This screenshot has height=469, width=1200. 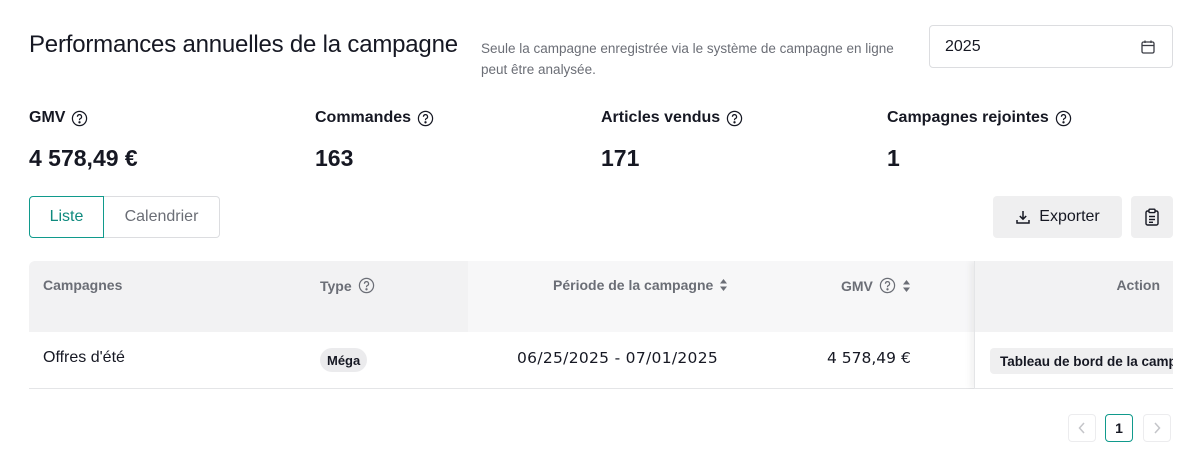 What do you see at coordinates (618, 358) in the screenshot?
I see `cell-period: 06/25/2025 - 07/01/2025` at bounding box center [618, 358].